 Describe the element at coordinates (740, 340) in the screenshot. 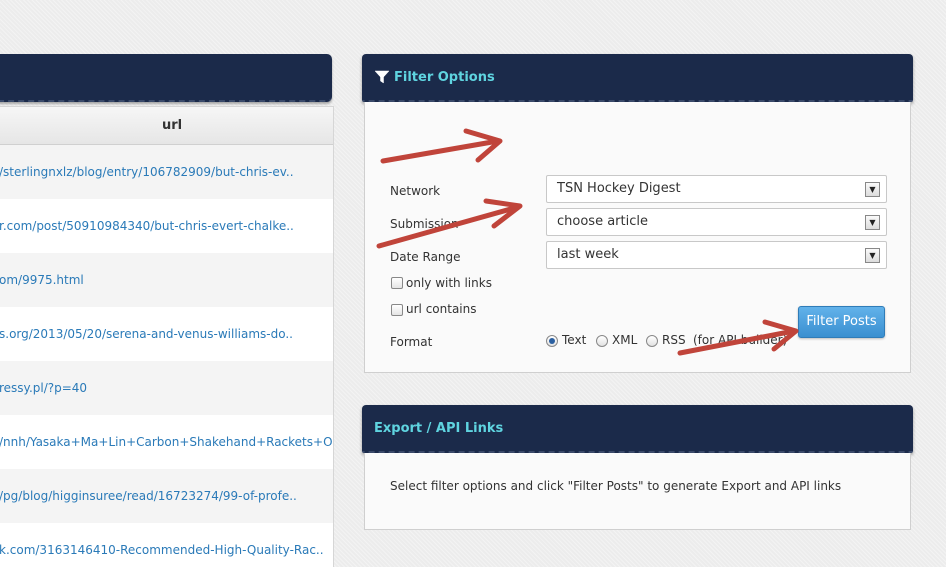

I see `format-note: (for API builder)` at that location.